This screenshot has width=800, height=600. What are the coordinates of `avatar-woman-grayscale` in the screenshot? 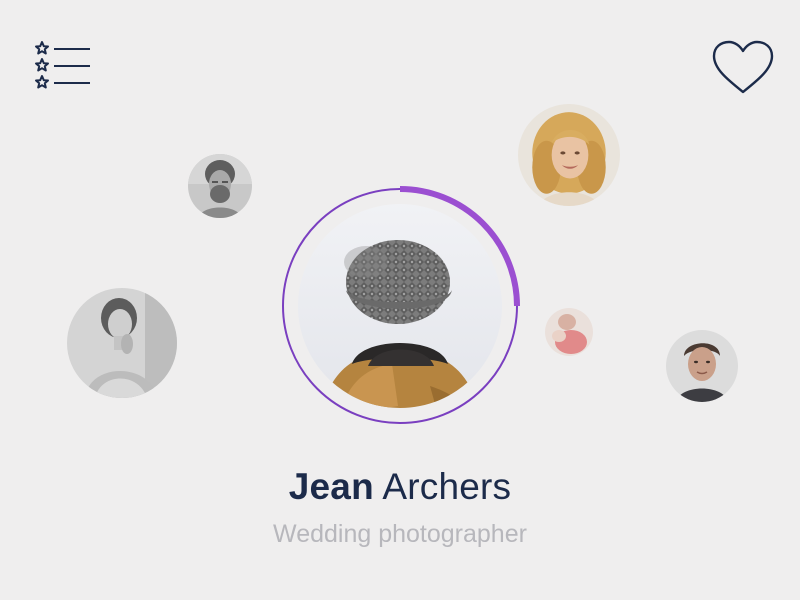 It's located at (122, 343).